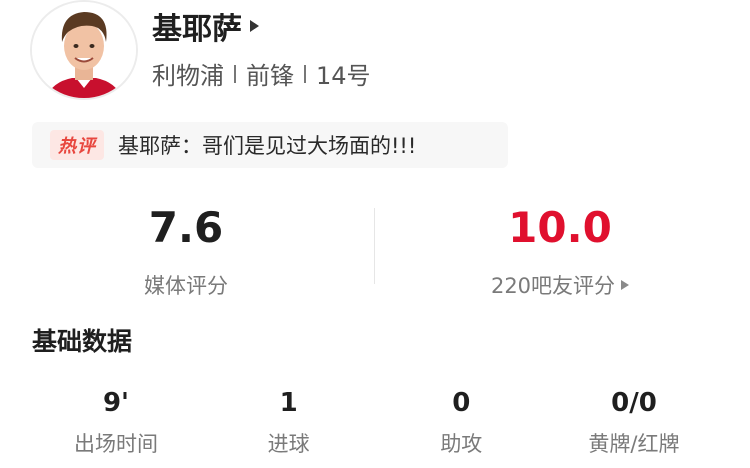 This screenshot has height=468, width=750. I want to click on stat-cards: 0/0 黄牌/红牌, so click(634, 422).